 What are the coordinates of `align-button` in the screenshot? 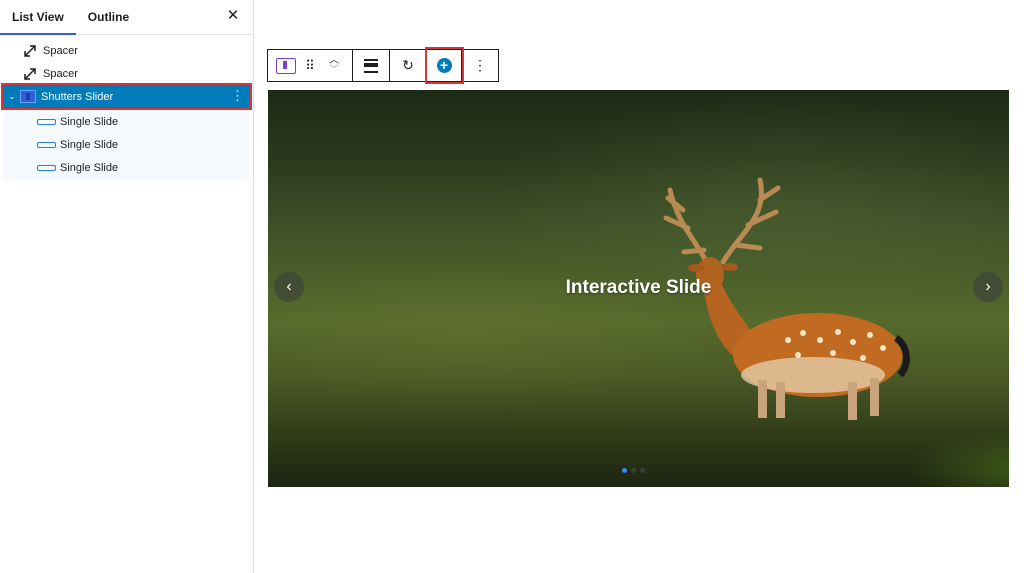 It's located at (371, 66).